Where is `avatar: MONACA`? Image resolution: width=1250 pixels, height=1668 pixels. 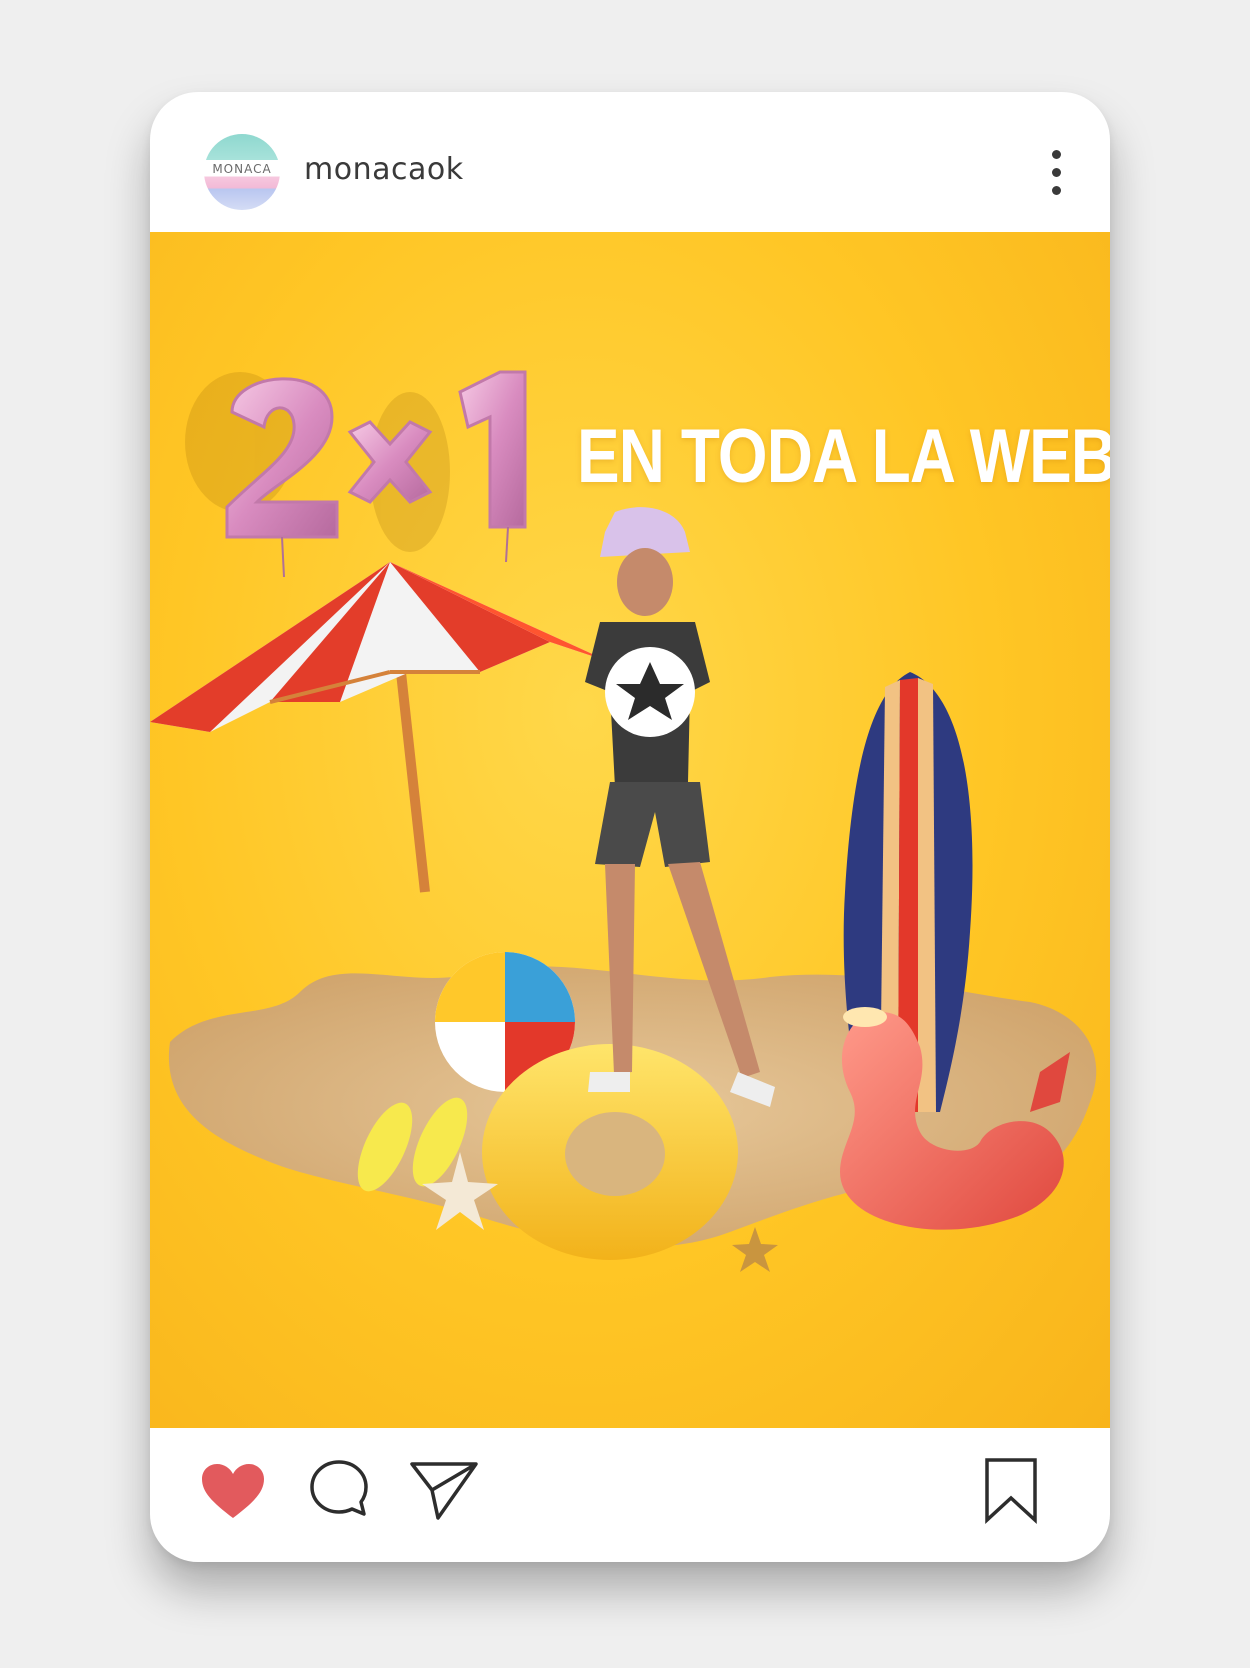
avatar: MONACA is located at coordinates (242, 172).